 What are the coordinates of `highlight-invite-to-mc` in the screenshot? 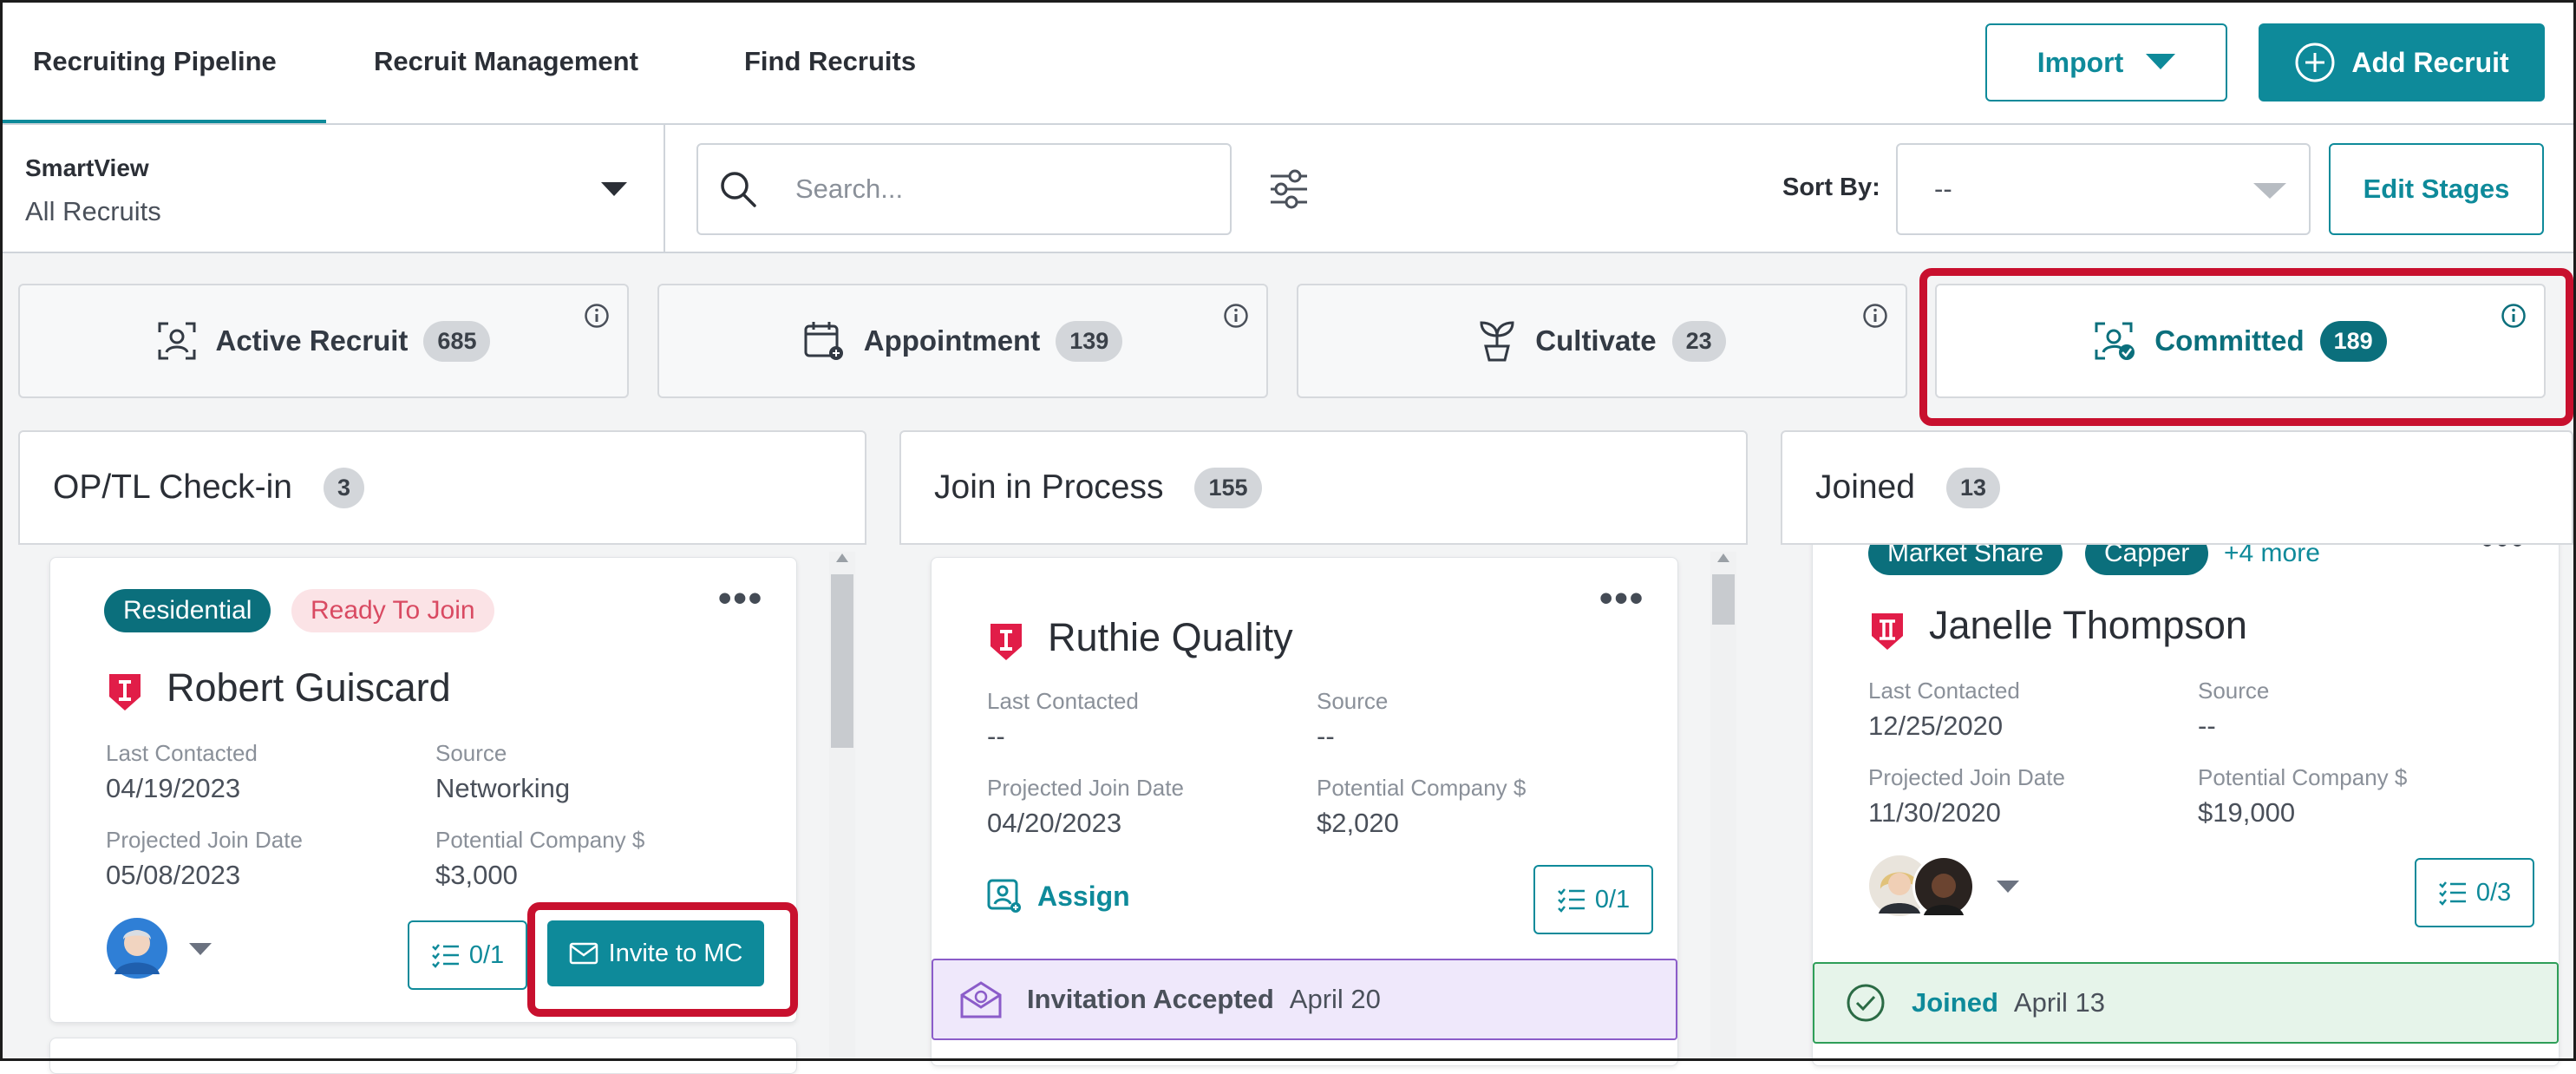 It's located at (662, 959).